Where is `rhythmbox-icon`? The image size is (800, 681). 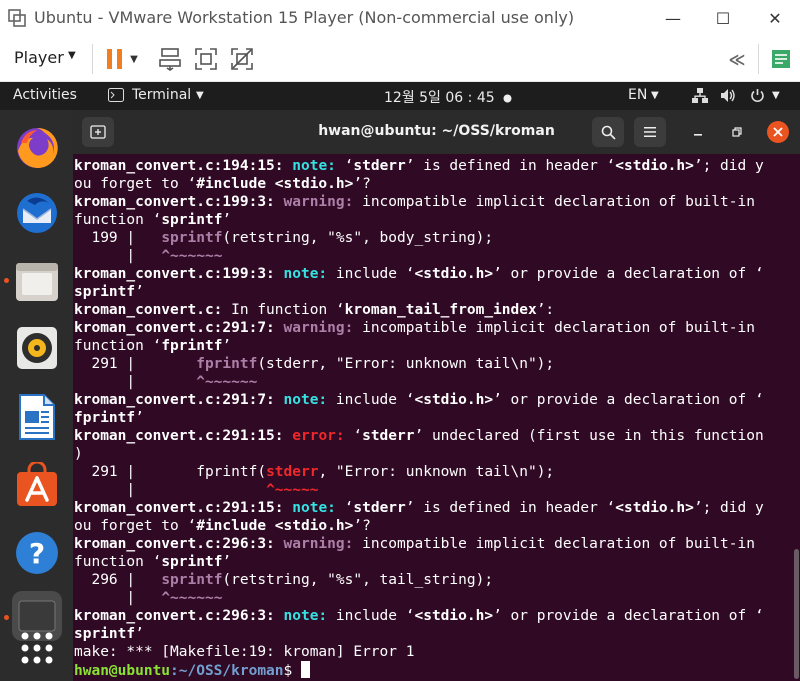
rhythmbox-icon is located at coordinates (37, 348).